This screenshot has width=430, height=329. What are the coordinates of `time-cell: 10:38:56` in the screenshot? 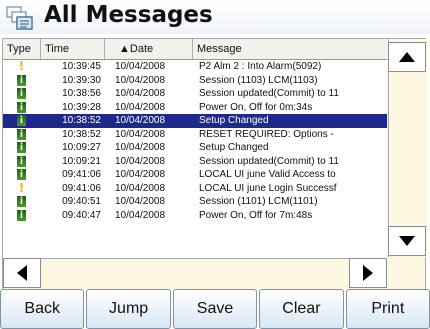 It's located at (81, 93).